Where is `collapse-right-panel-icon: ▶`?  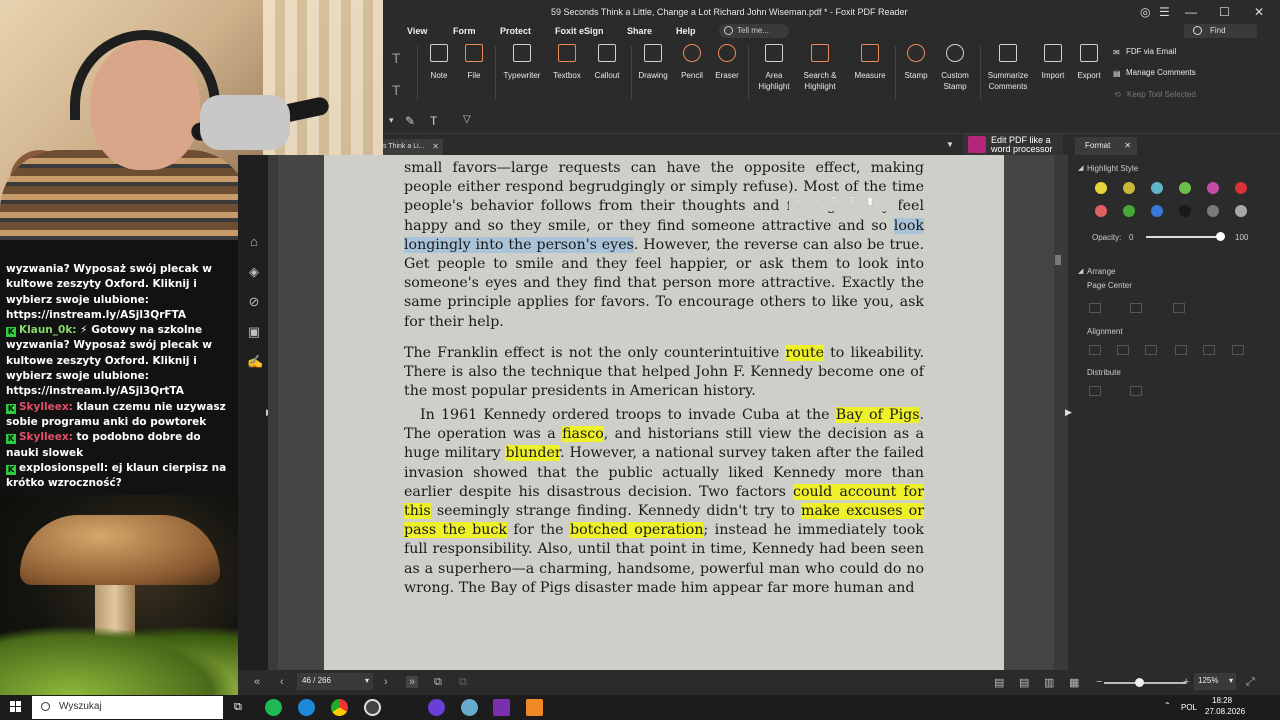 collapse-right-panel-icon: ▶ is located at coordinates (1068, 412).